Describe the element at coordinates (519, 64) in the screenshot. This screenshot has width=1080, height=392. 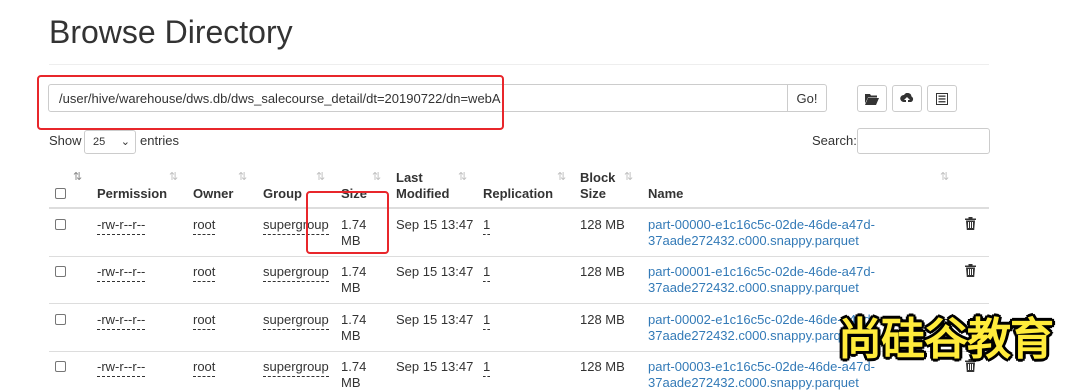
I see `title-divider` at that location.